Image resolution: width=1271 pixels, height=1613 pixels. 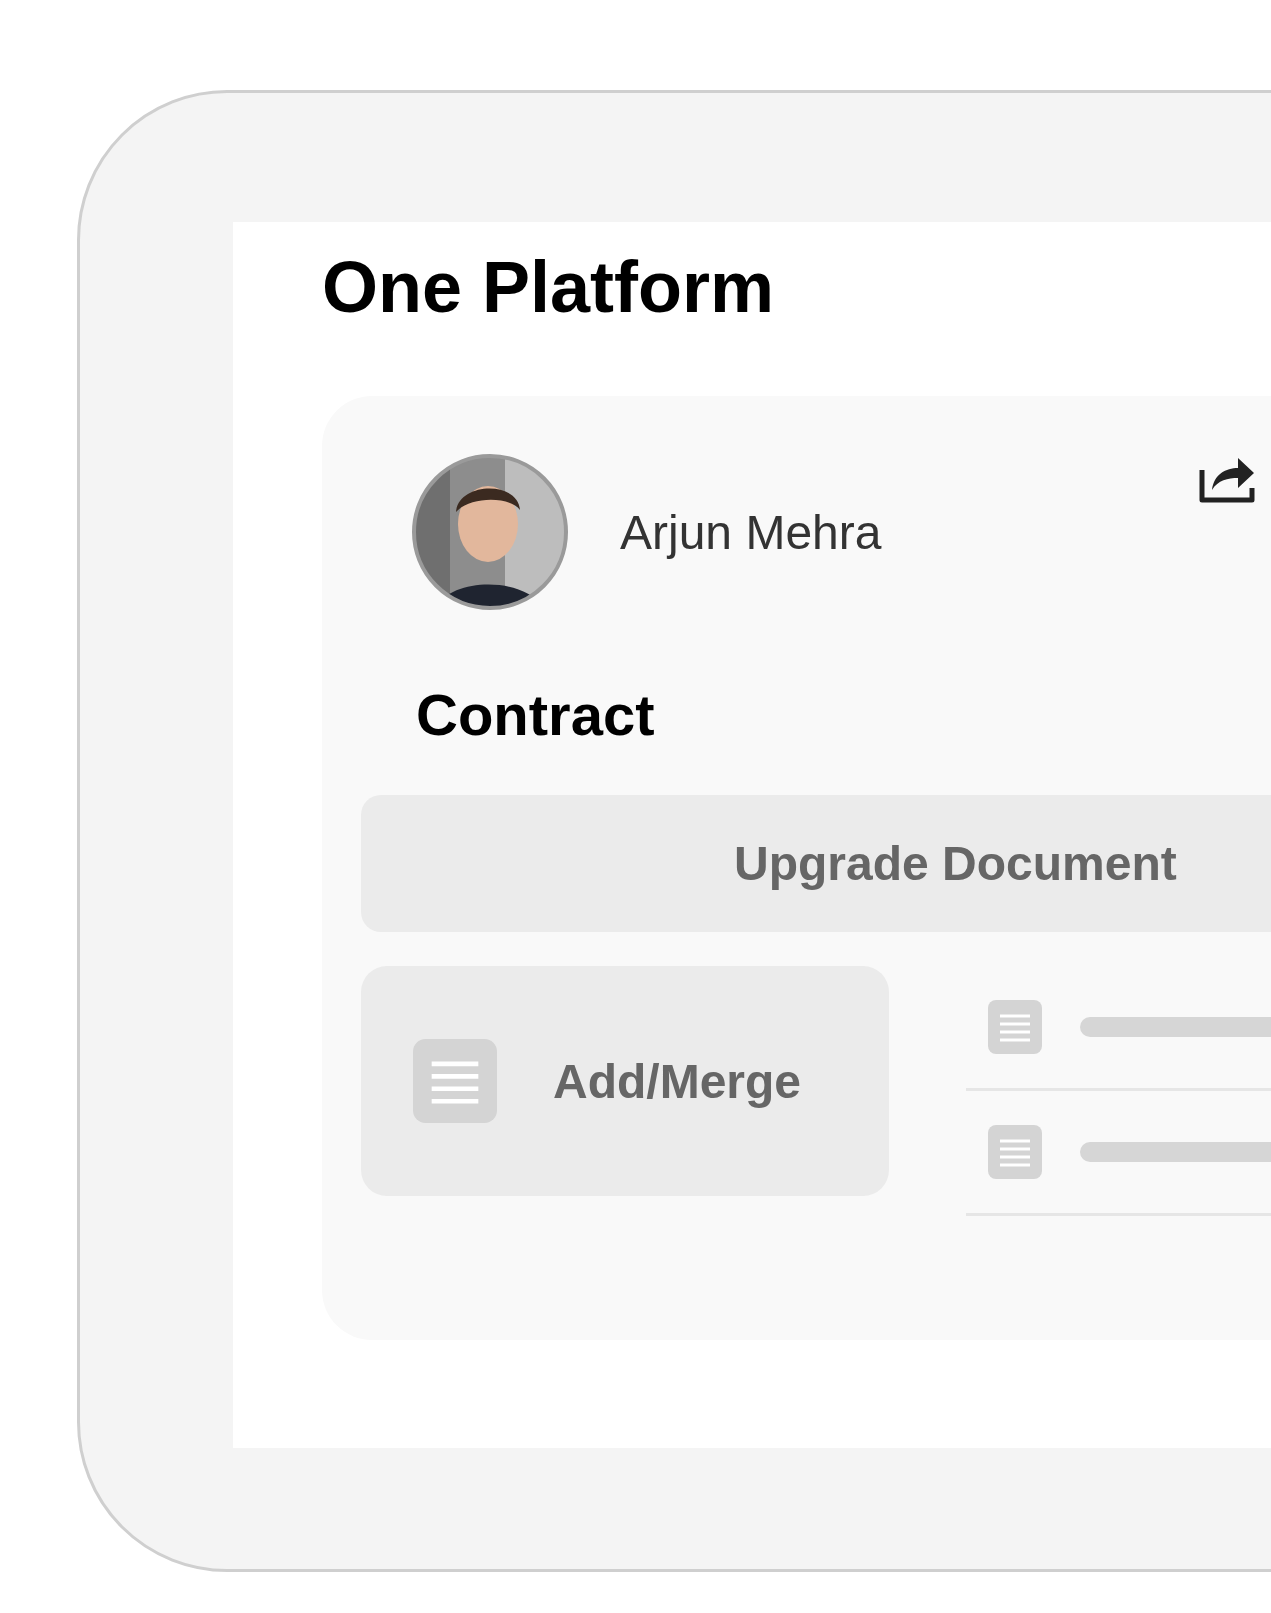 I want to click on page-title: One Platform, so click(x=549, y=287).